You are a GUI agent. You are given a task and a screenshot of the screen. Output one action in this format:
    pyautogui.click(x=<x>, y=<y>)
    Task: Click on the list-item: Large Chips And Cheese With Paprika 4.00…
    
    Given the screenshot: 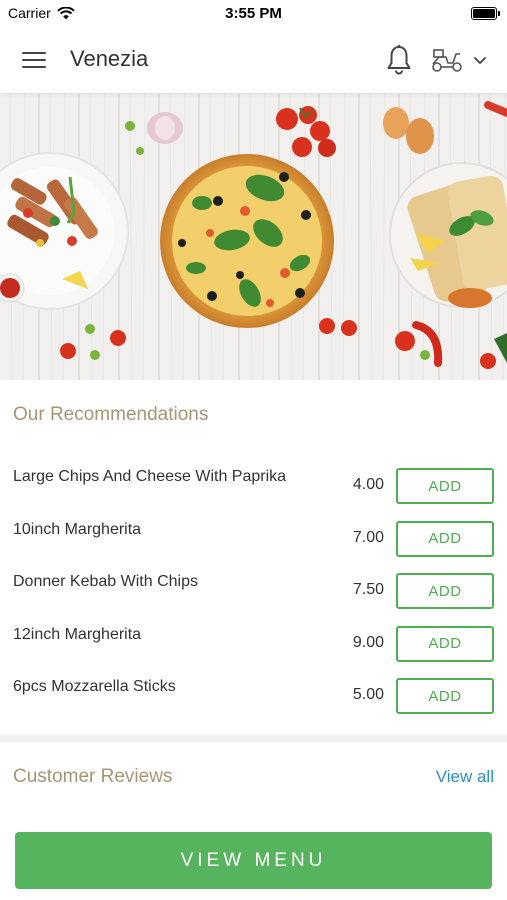 What is the action you would take?
    pyautogui.click(x=253, y=484)
    